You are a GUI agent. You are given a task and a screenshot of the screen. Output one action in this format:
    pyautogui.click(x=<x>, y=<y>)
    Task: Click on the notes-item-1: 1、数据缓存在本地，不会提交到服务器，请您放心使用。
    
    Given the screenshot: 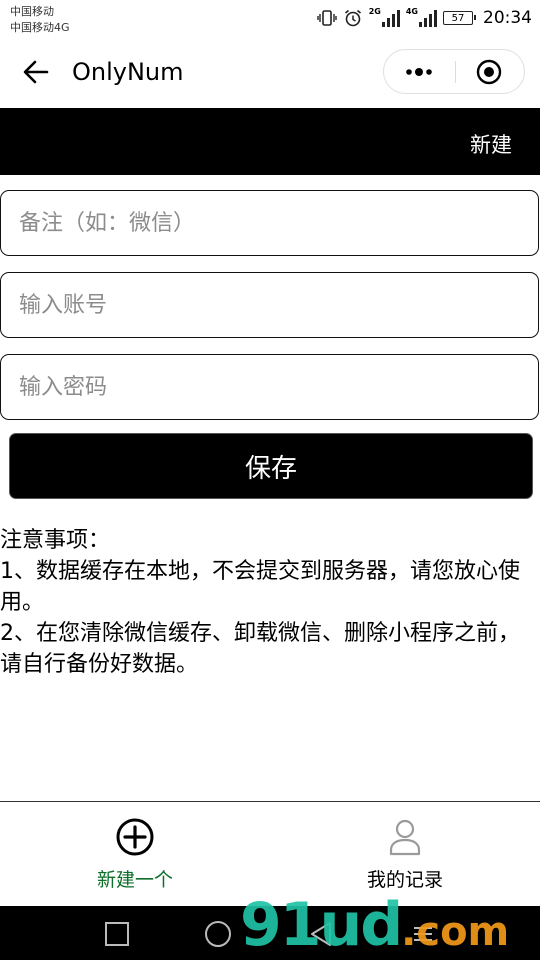 What is the action you would take?
    pyautogui.click(x=260, y=587)
    